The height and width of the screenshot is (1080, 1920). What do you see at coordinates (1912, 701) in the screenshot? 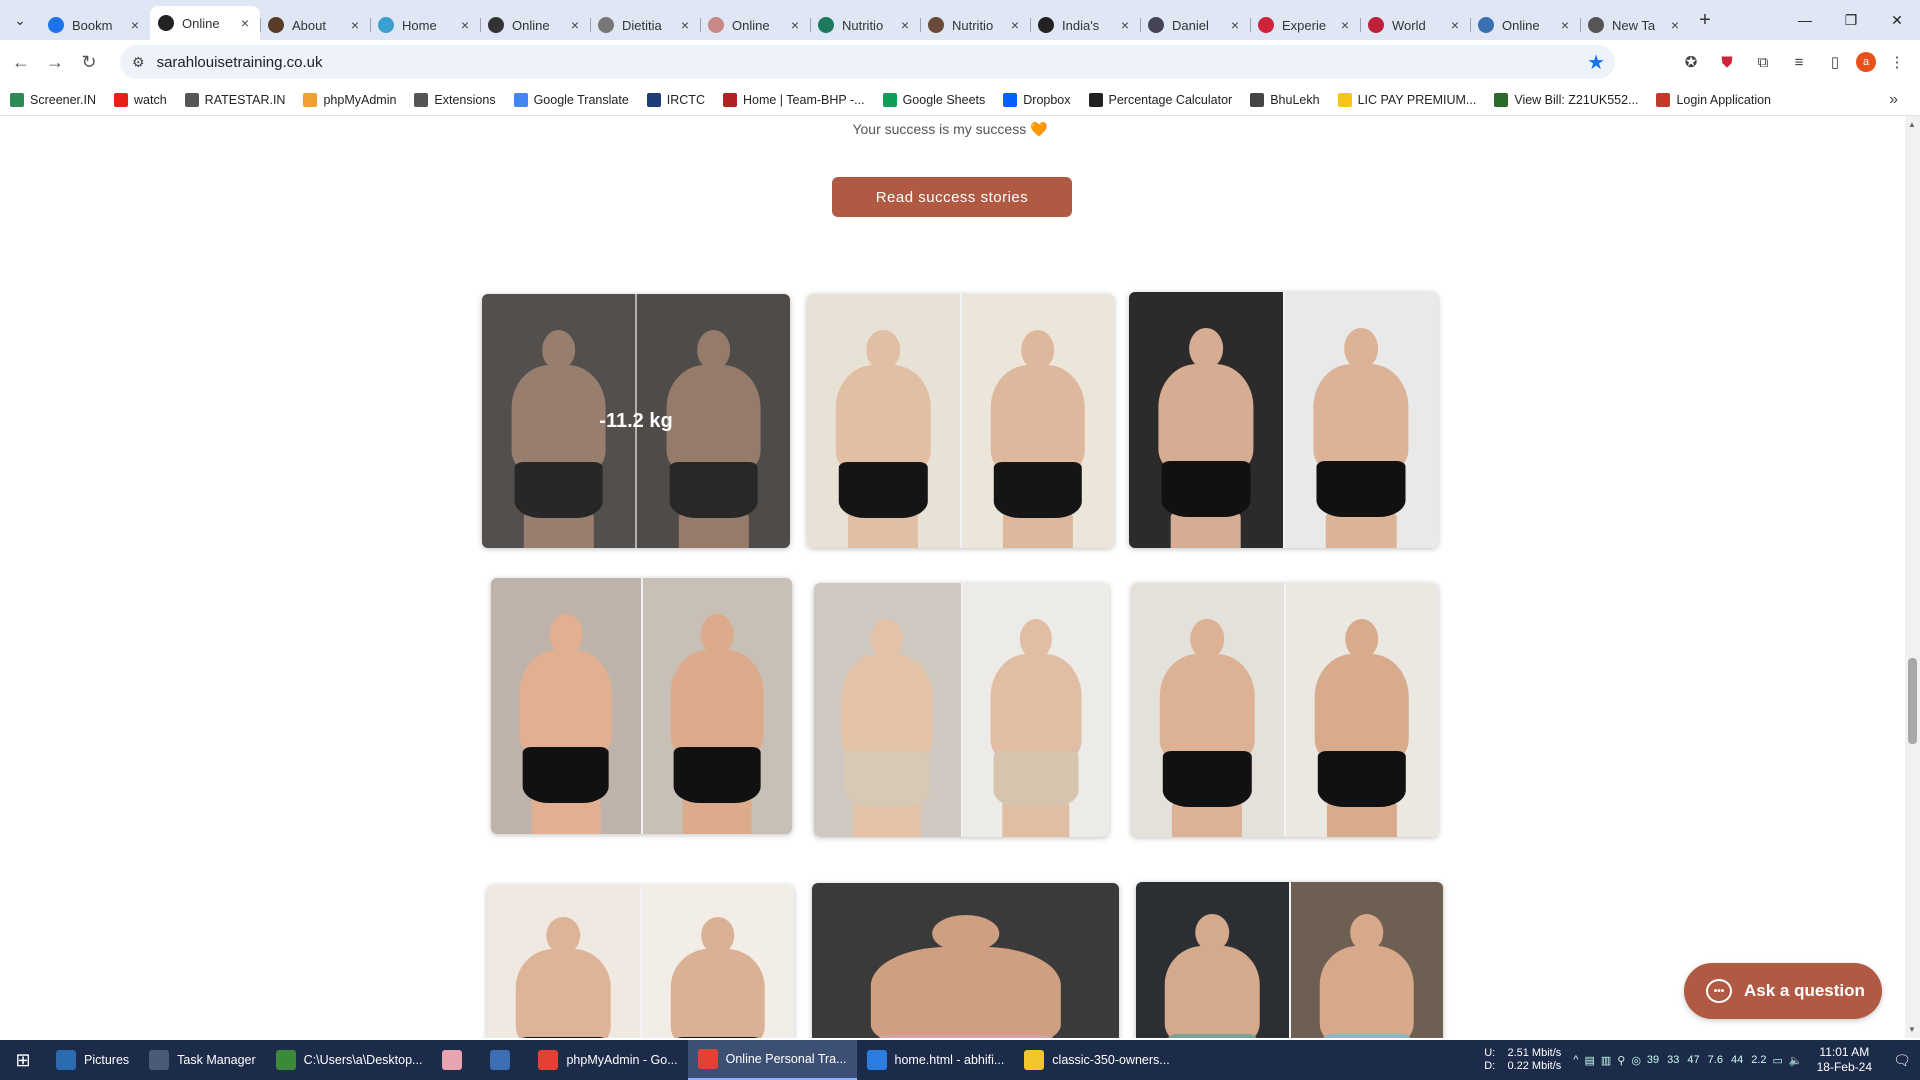
I see `scrollbar-thumb` at bounding box center [1912, 701].